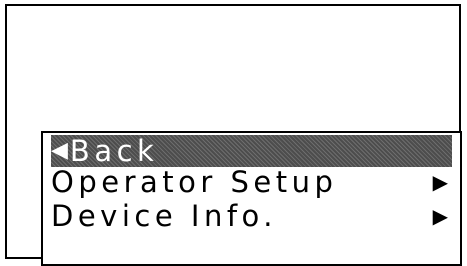  I want to click on menu-item-device-info: Device Info. ▶, so click(251, 216).